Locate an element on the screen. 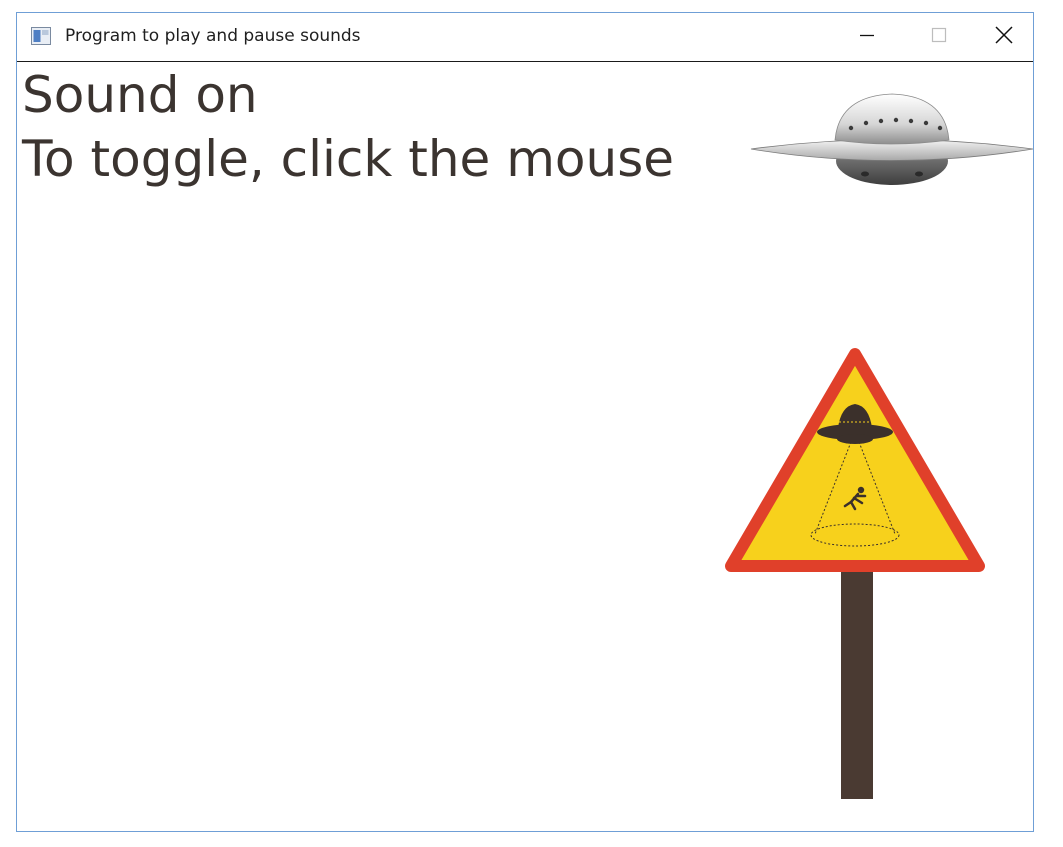 The width and height of the screenshot is (1063, 847). sound-status-text: Sound on is located at coordinates (140, 95).